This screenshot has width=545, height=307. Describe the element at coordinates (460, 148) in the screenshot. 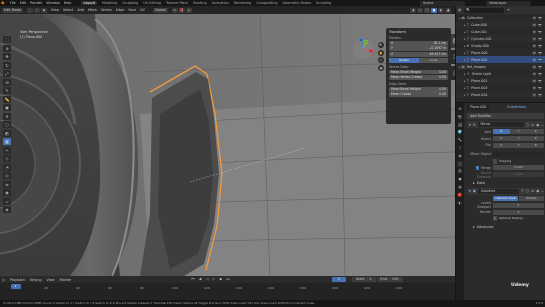

I see `properties-tab-world-icon: ▽` at that location.